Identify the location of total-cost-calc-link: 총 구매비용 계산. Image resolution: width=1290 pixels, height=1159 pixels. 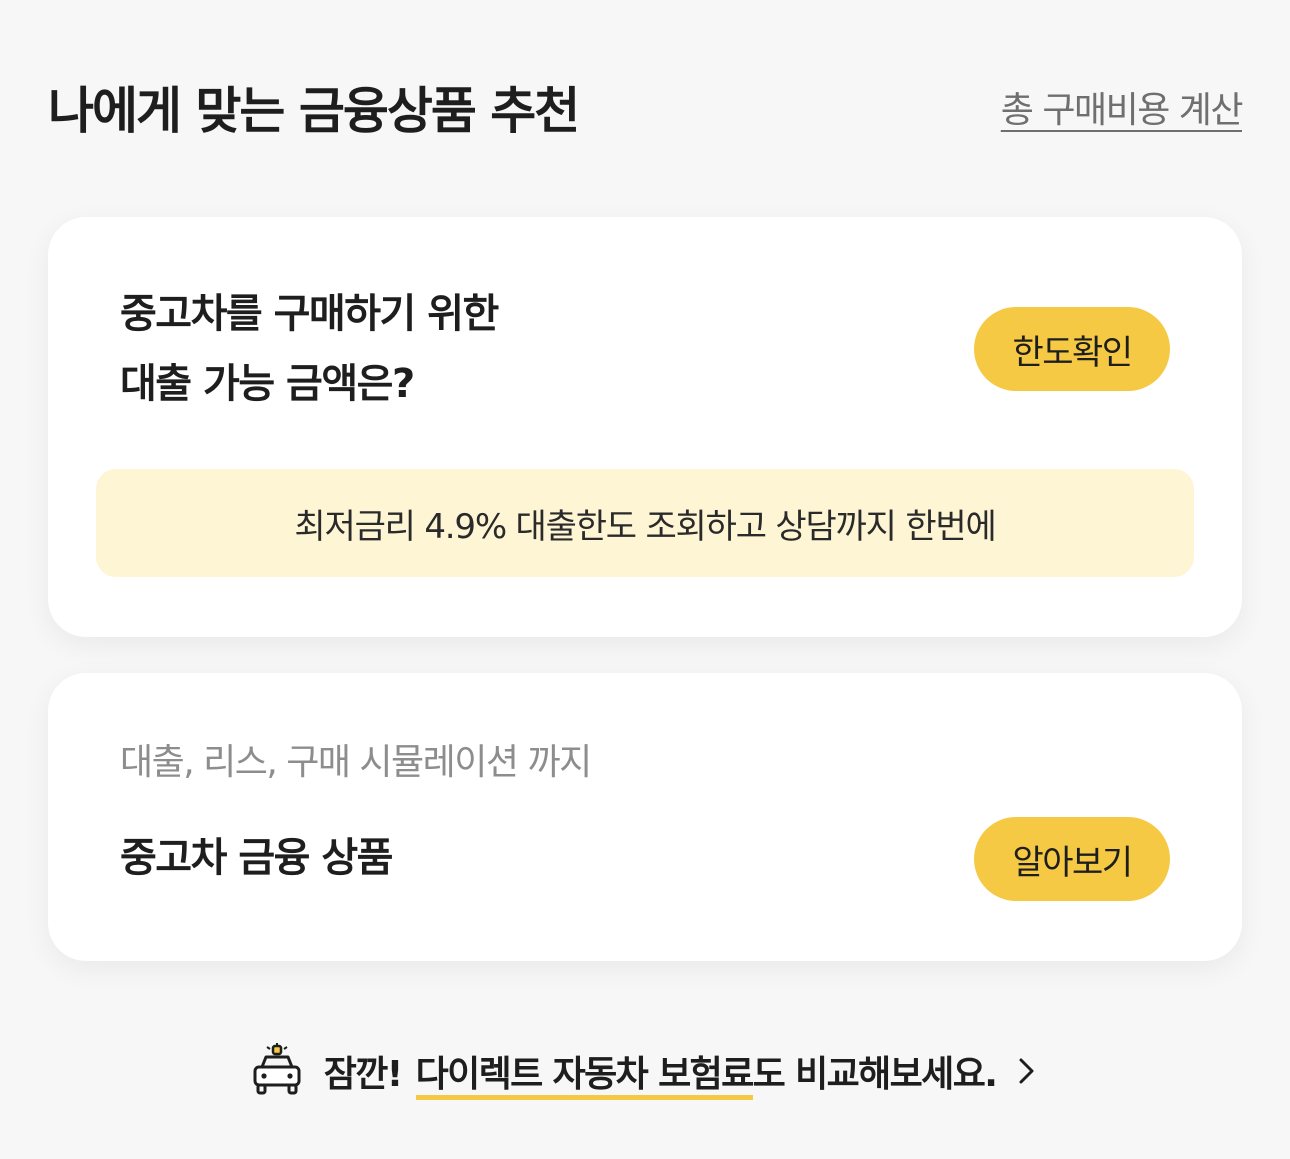
(1122, 107).